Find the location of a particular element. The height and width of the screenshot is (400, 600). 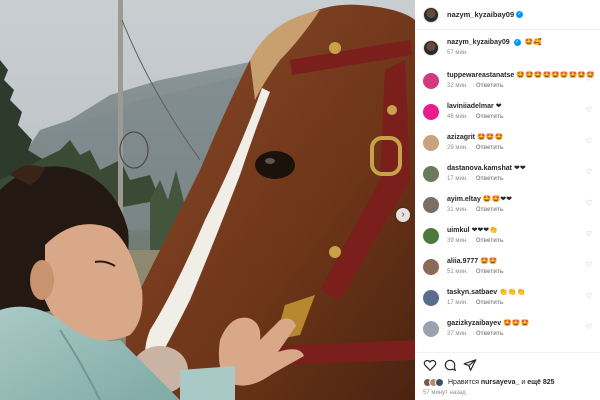

comment-username: ayim.eltay is located at coordinates (464, 199).